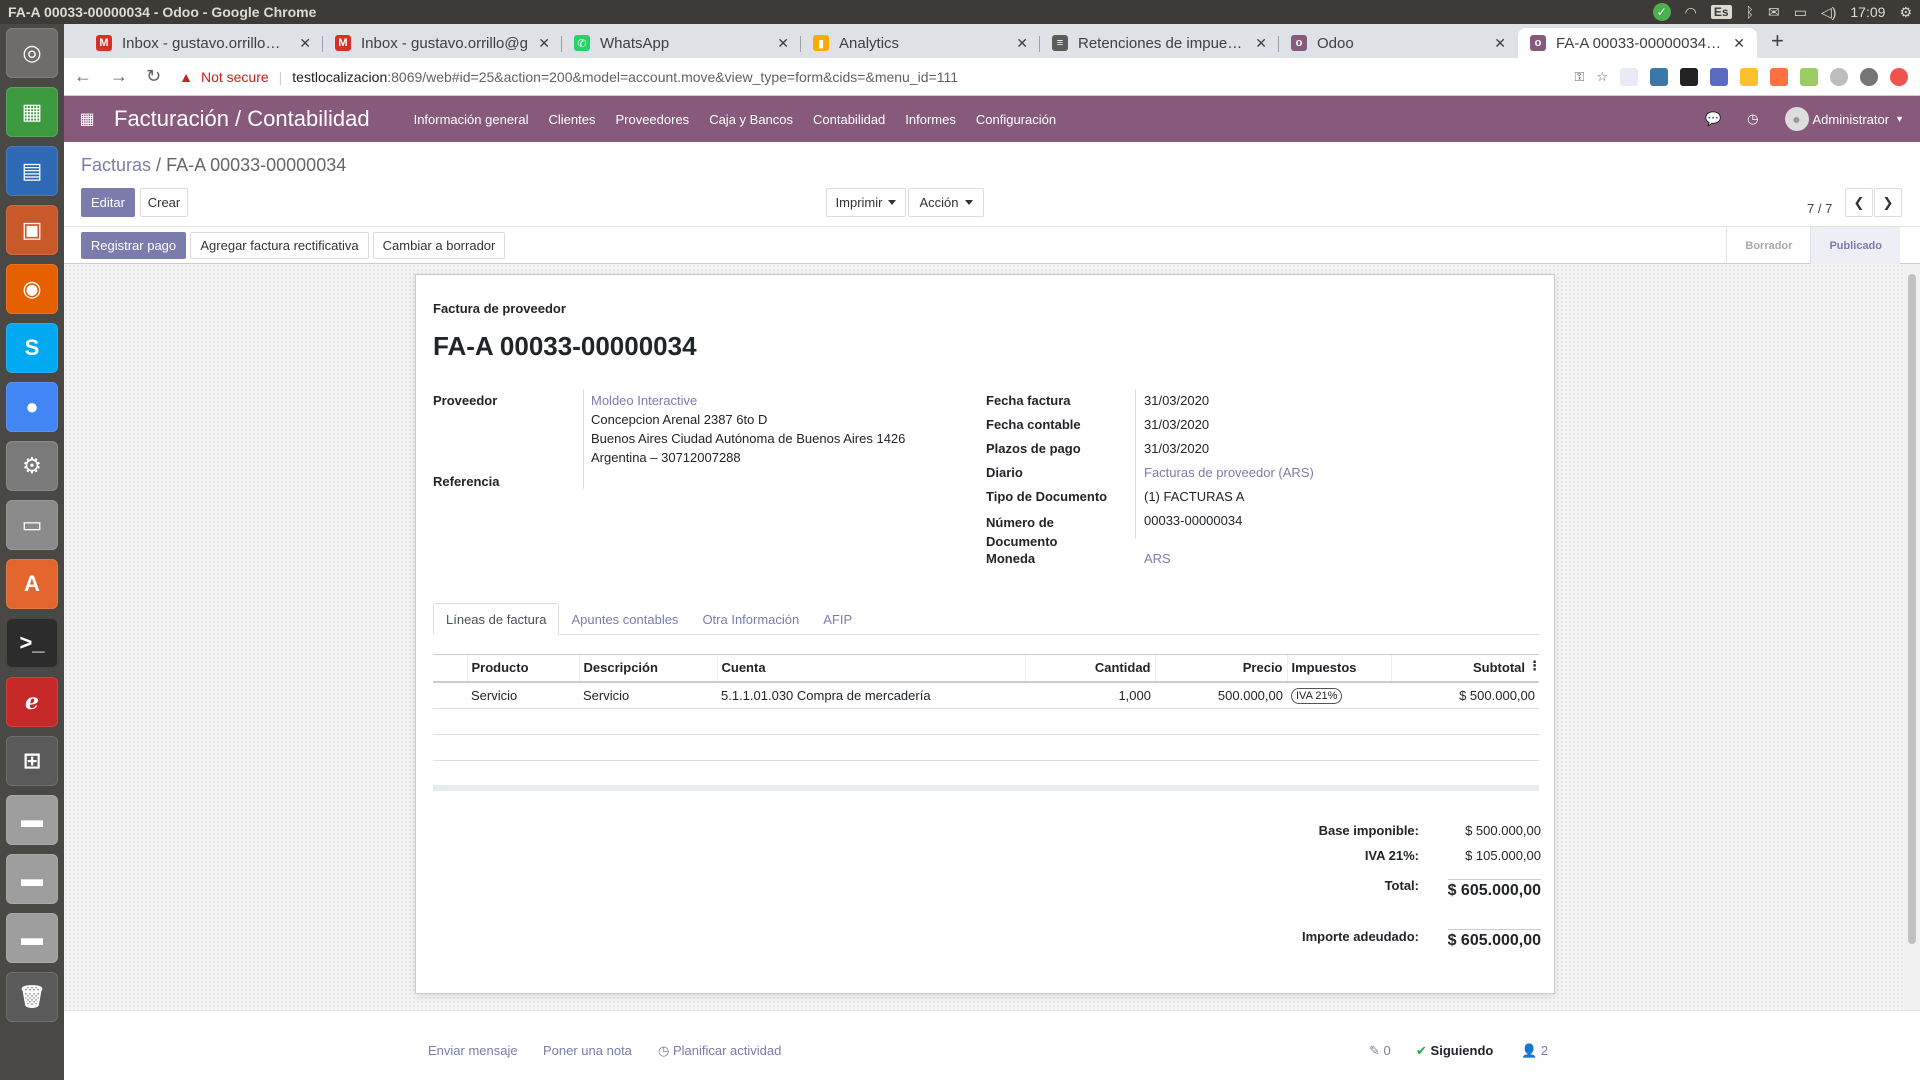 Image resolution: width=1920 pixels, height=1080 pixels. What do you see at coordinates (1016, 119) in the screenshot?
I see `main-menu-item: Configuración` at bounding box center [1016, 119].